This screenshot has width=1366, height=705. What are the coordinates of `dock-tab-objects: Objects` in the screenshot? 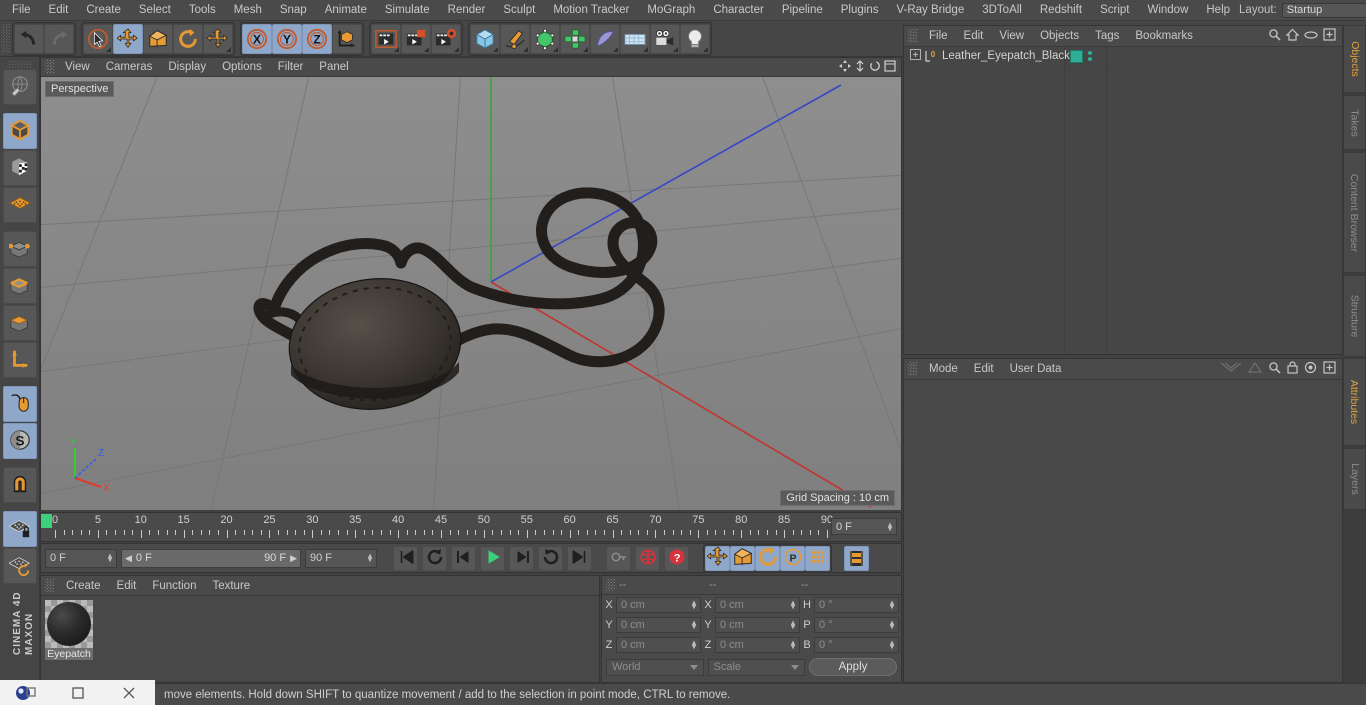 It's located at (1354, 59).